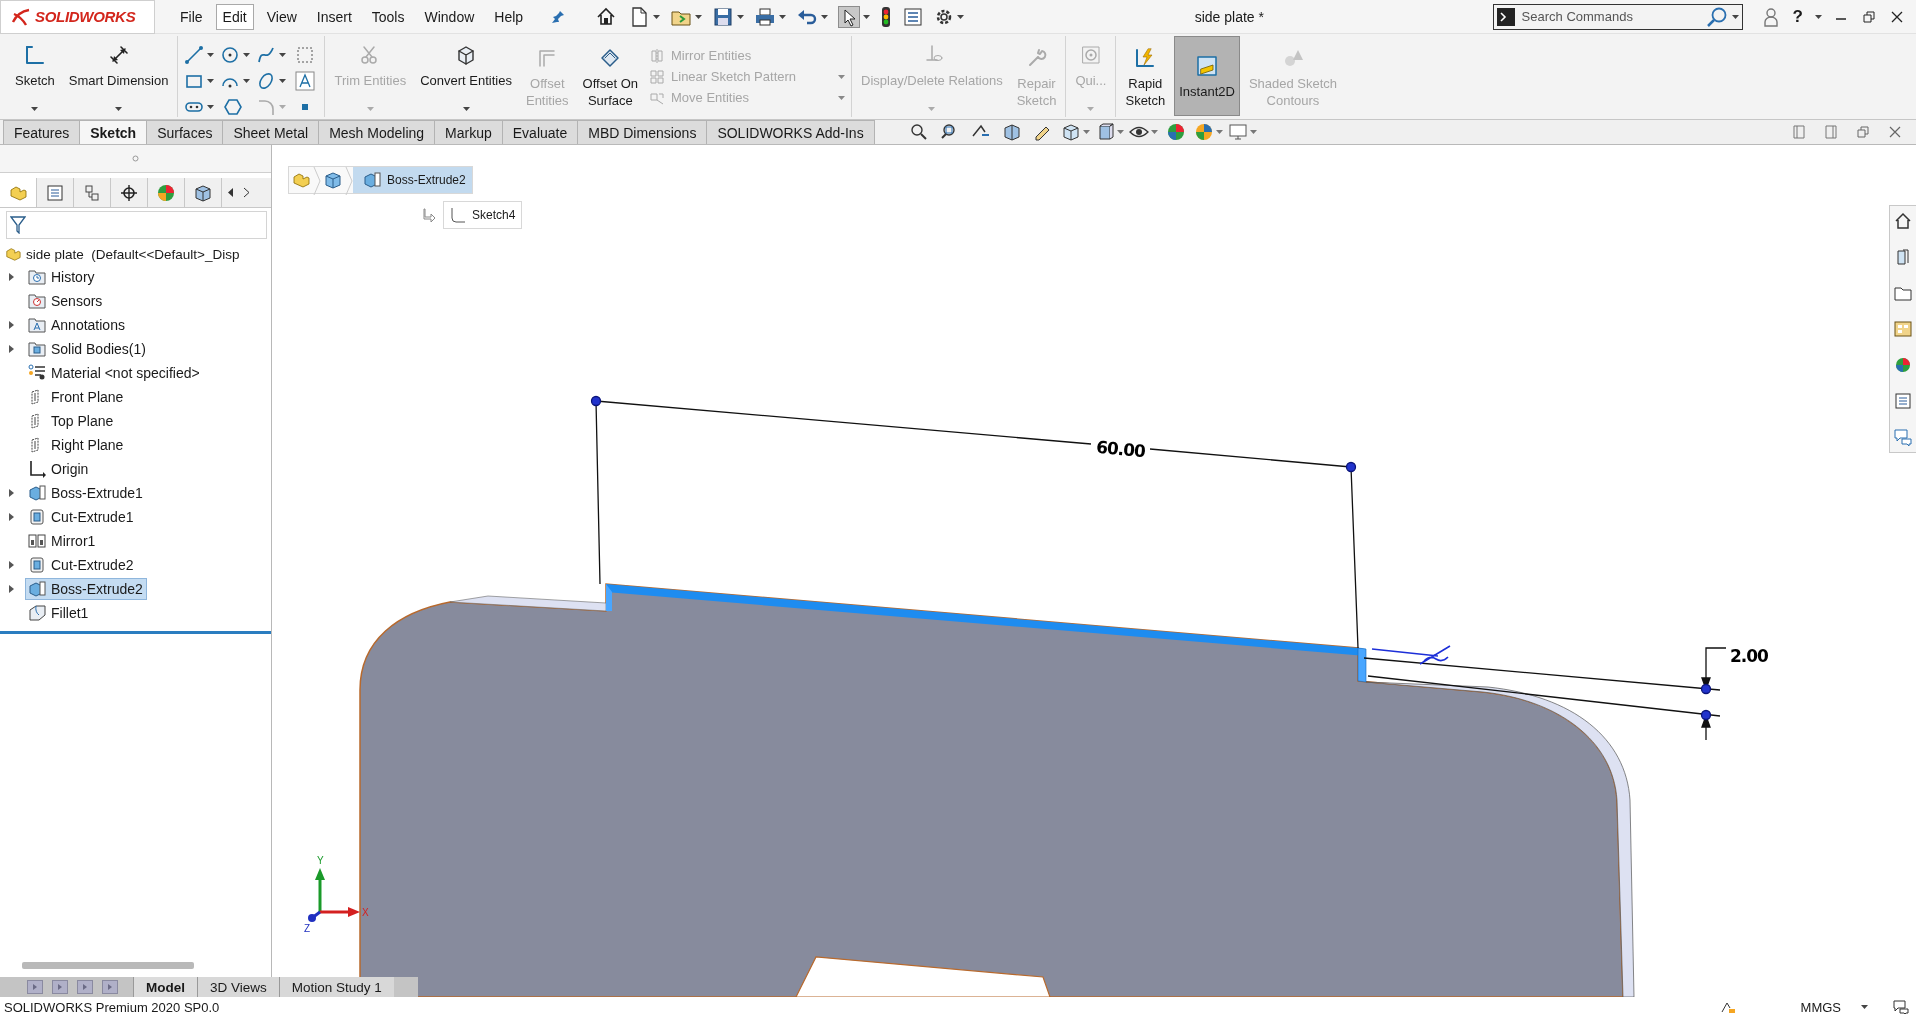 This screenshot has width=1916, height=1017. I want to click on tree-item: Annotations, so click(77, 325).